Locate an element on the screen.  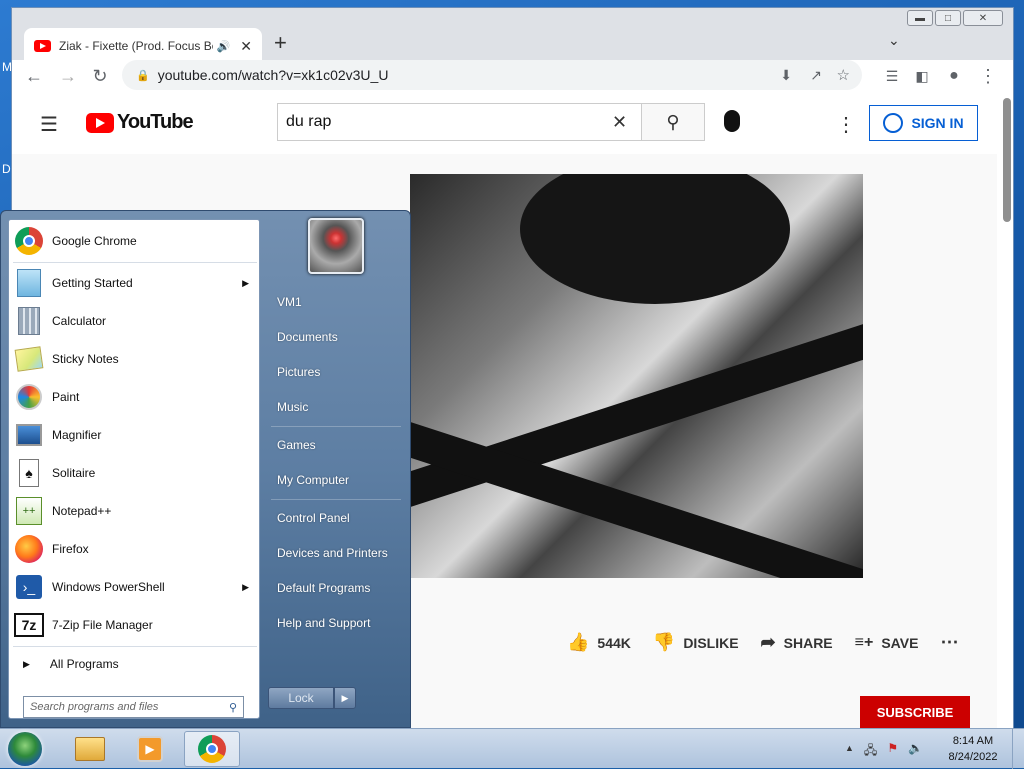
speaker-icon: 🔊 is located at coordinates (224, 46).